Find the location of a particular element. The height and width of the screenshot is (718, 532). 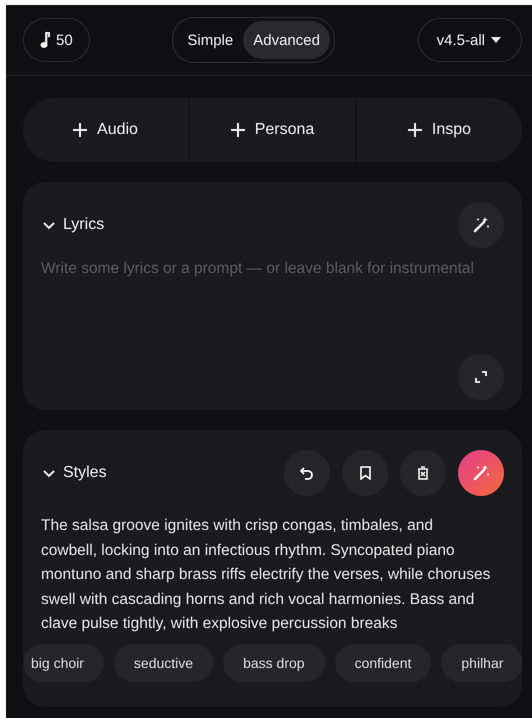

lyrics-field: Write some lyrics or a prompt — or leave blank for instrumental is located at coordinates (272, 305).